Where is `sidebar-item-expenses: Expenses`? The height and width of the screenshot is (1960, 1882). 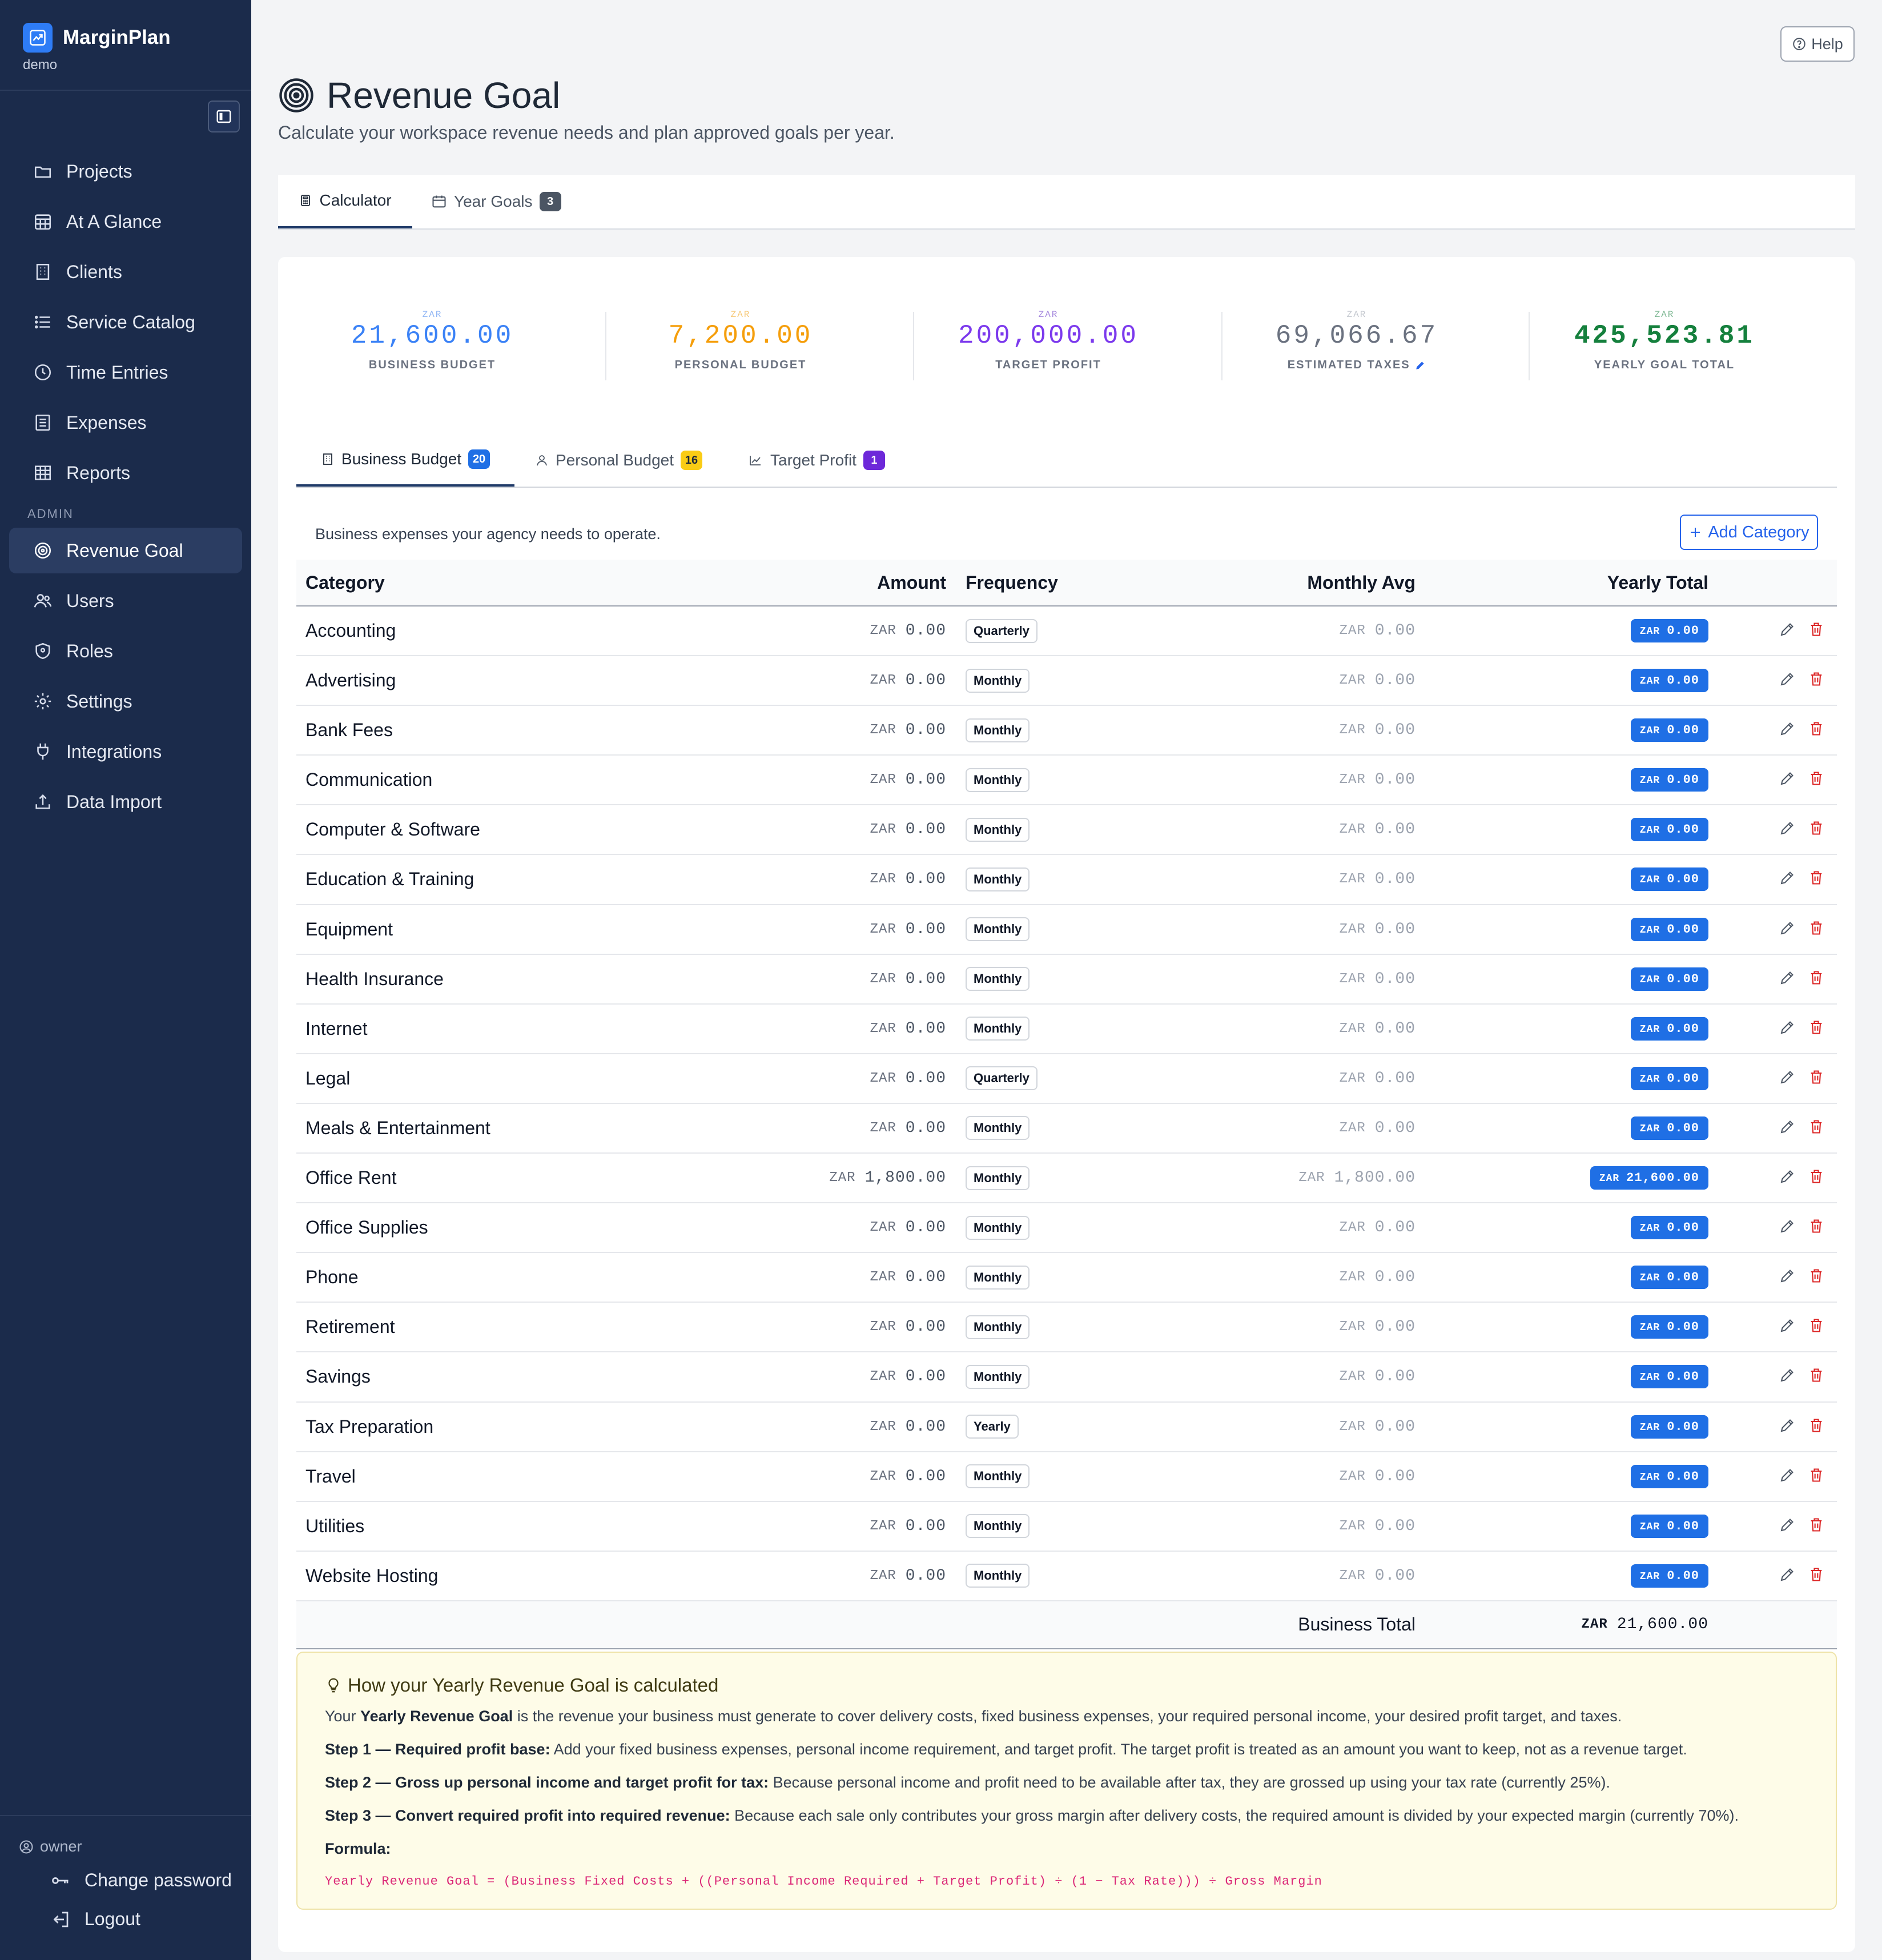 sidebar-item-expenses: Expenses is located at coordinates (126, 422).